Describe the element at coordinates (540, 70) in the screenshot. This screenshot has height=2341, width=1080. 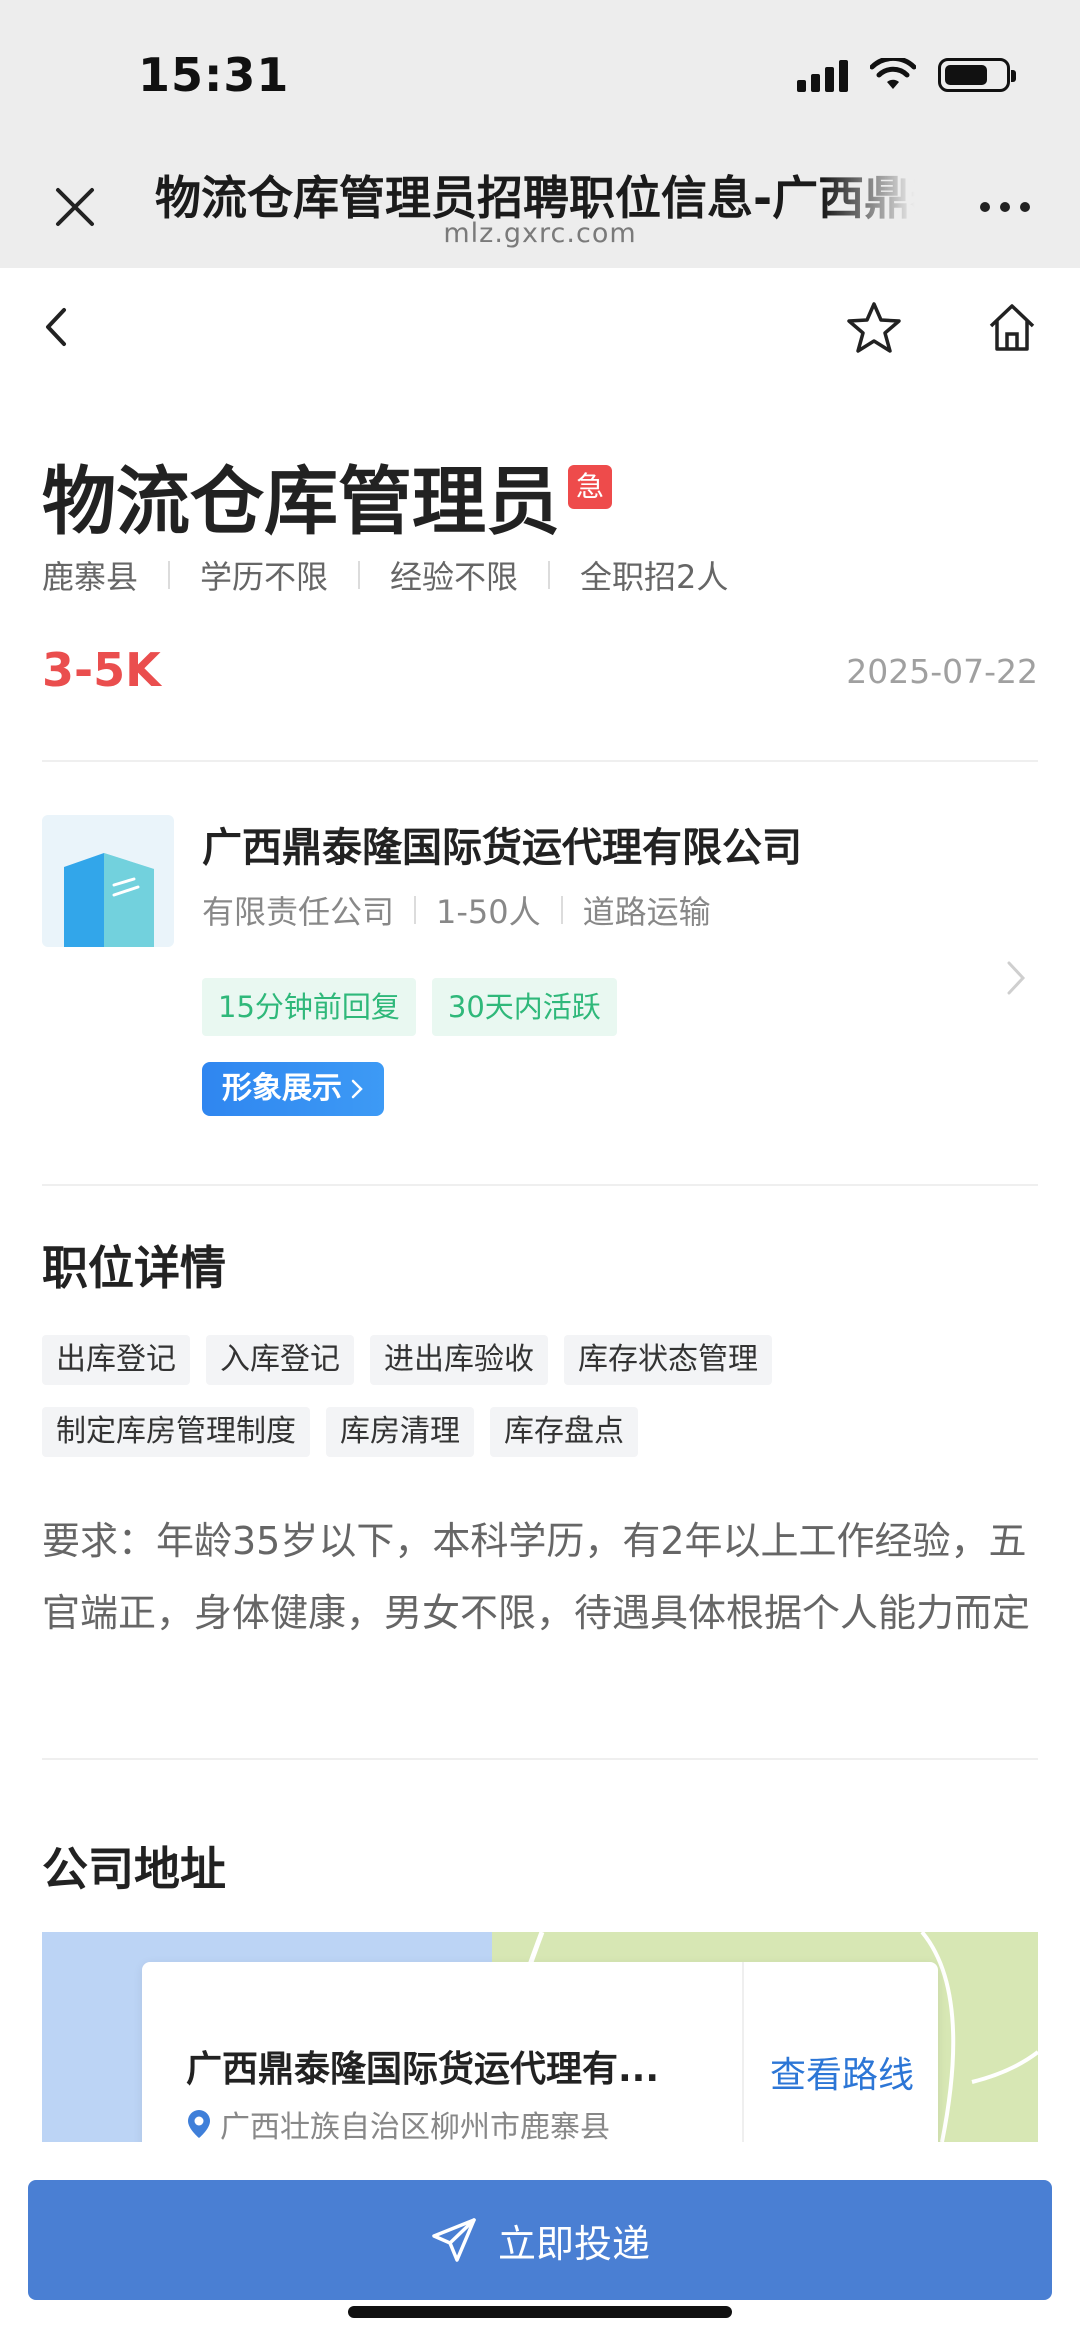
I see `status-bar: 15:31` at that location.